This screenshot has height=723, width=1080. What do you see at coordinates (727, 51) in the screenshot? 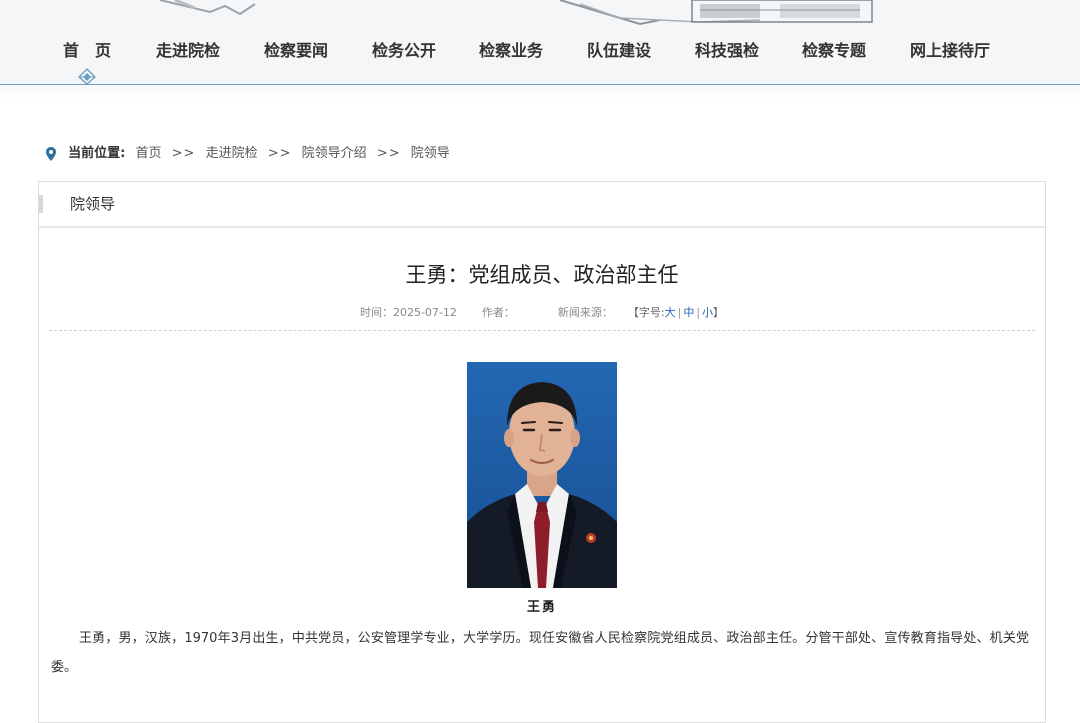
I see `nav-item-tech: 科技强检` at bounding box center [727, 51].